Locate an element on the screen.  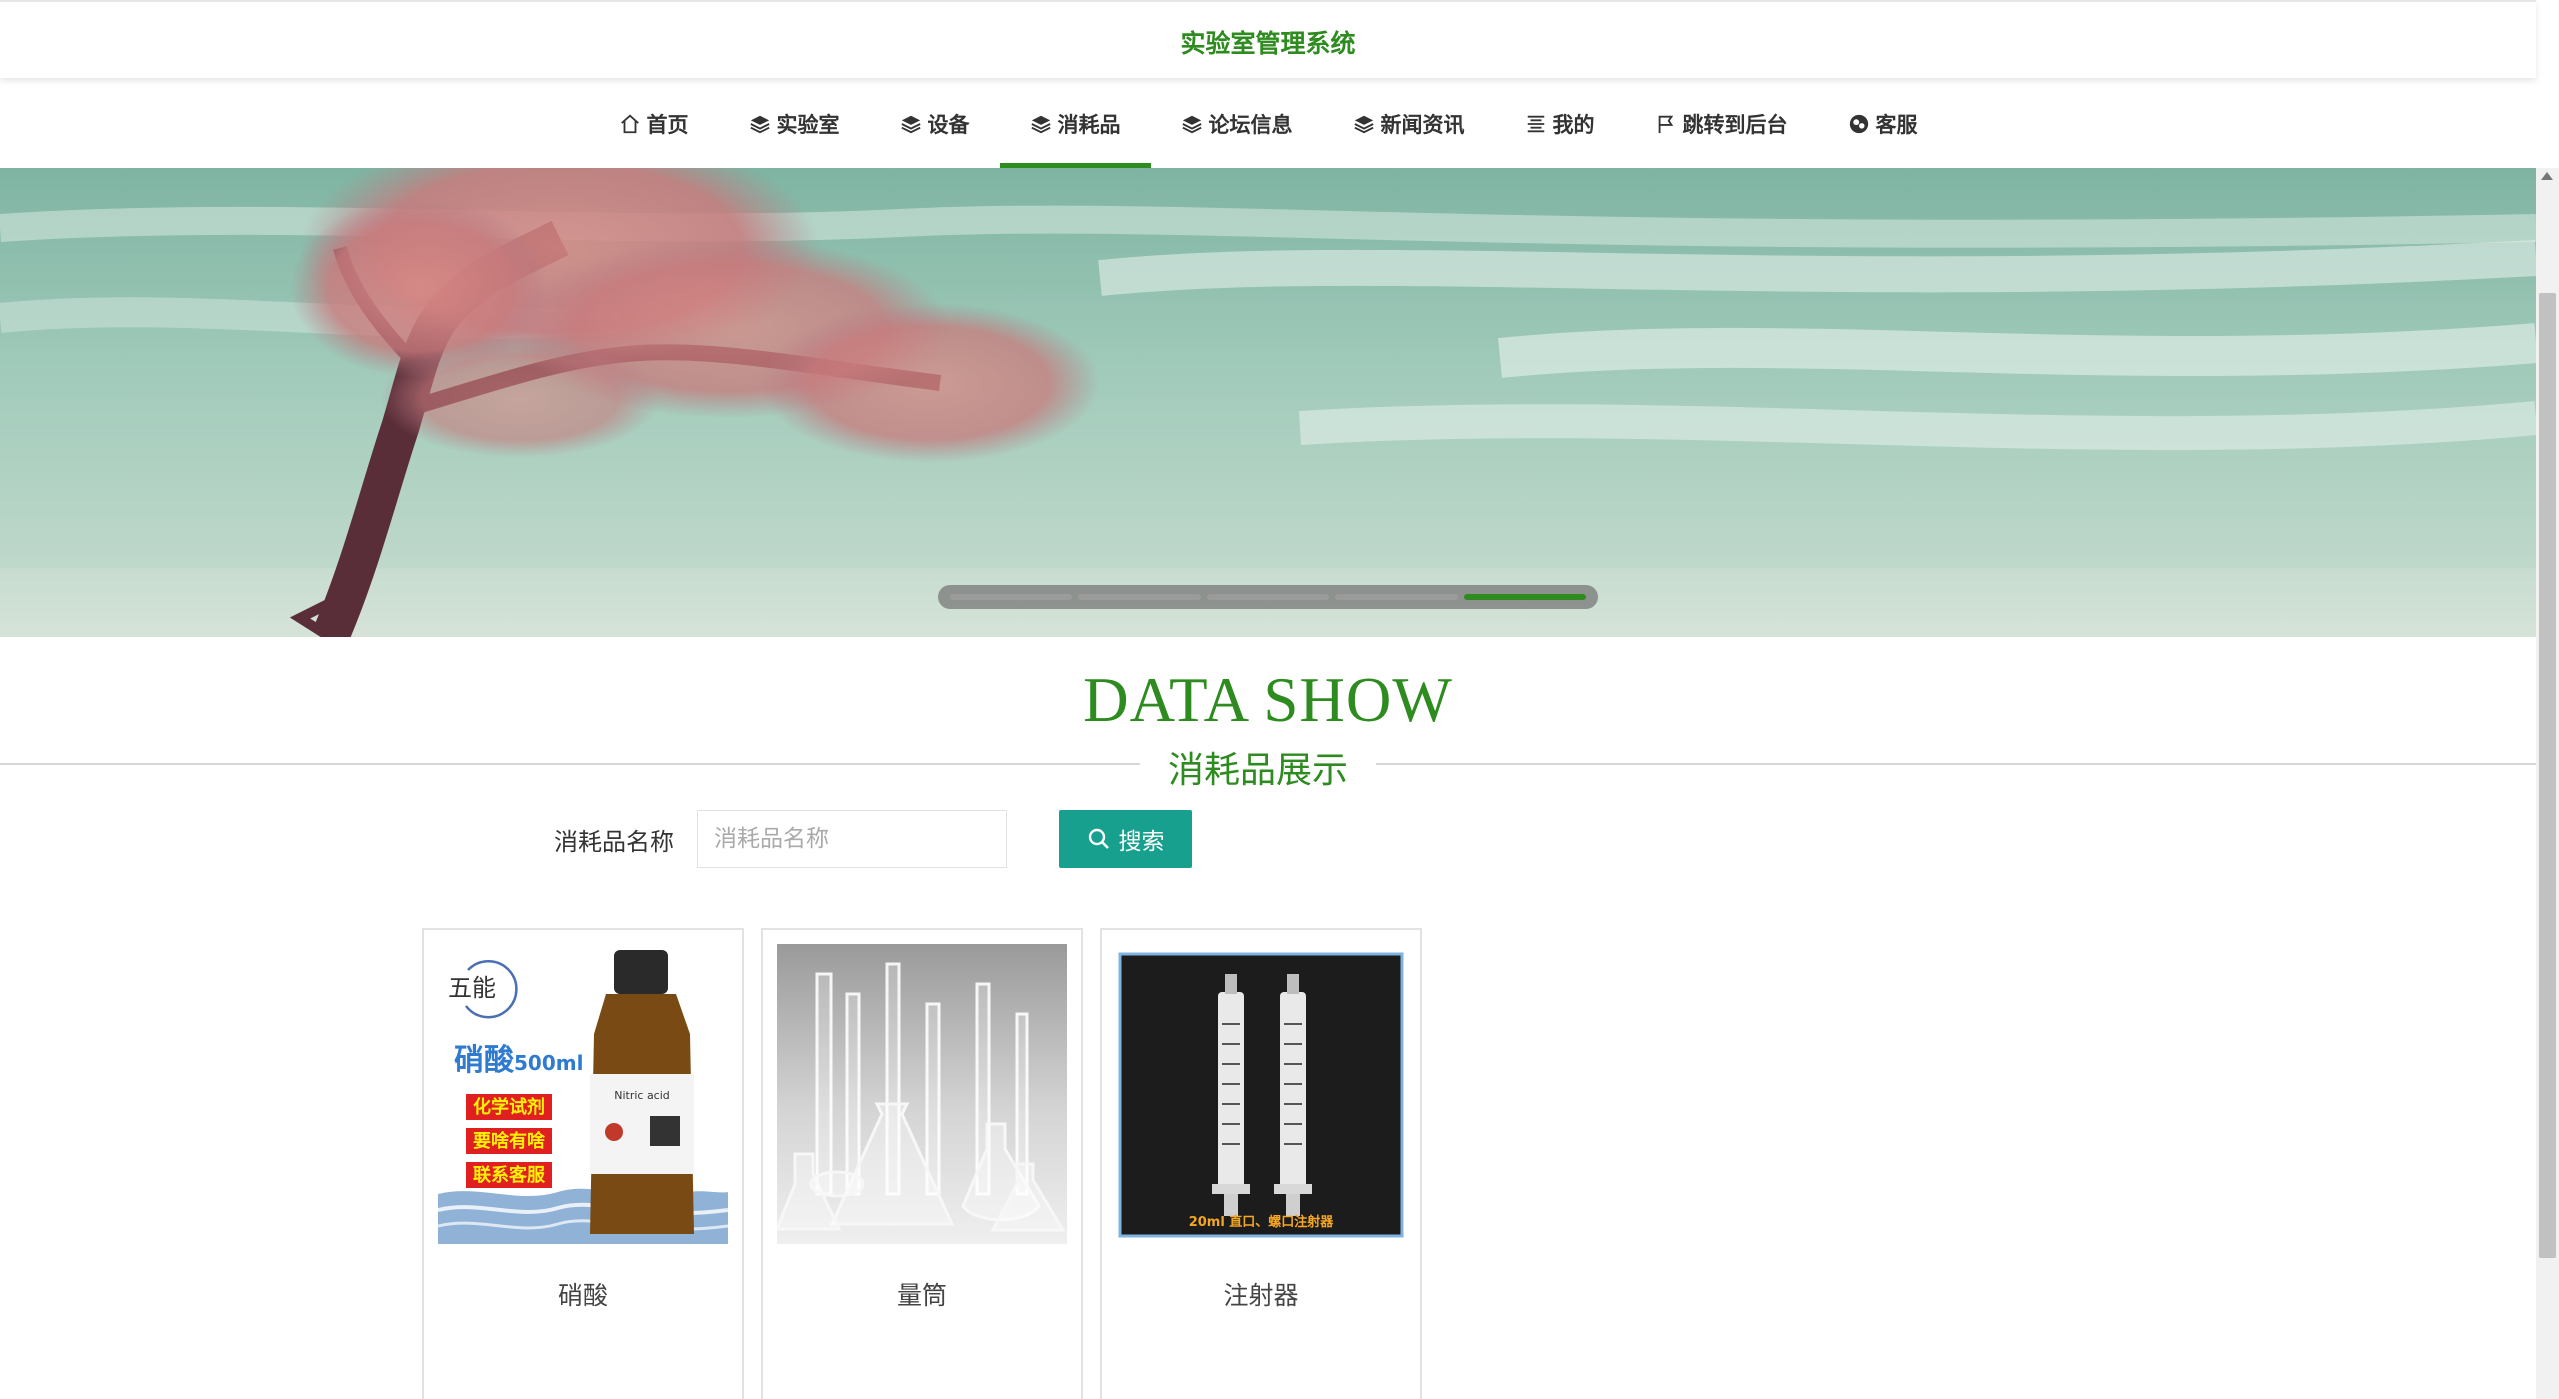
nav-item-equipment: 设备 is located at coordinates (935, 124).